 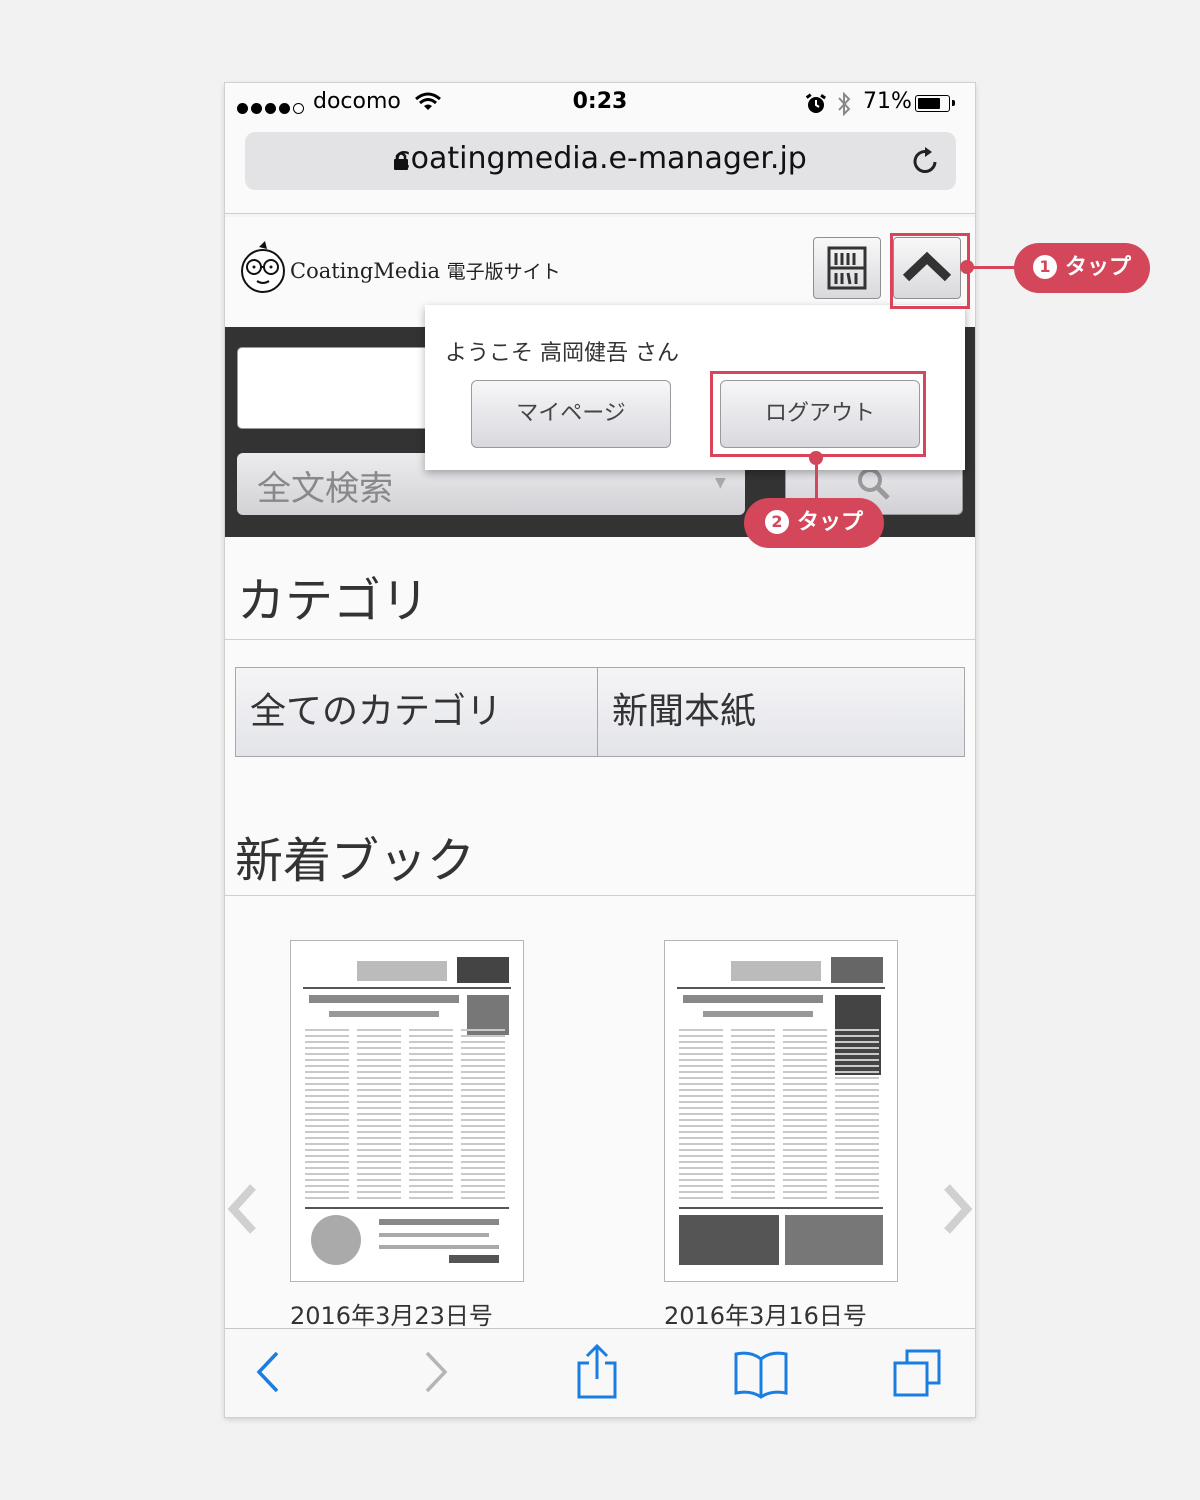 What do you see at coordinates (720, 483) in the screenshot?
I see `chevron-down-icon: ▼` at bounding box center [720, 483].